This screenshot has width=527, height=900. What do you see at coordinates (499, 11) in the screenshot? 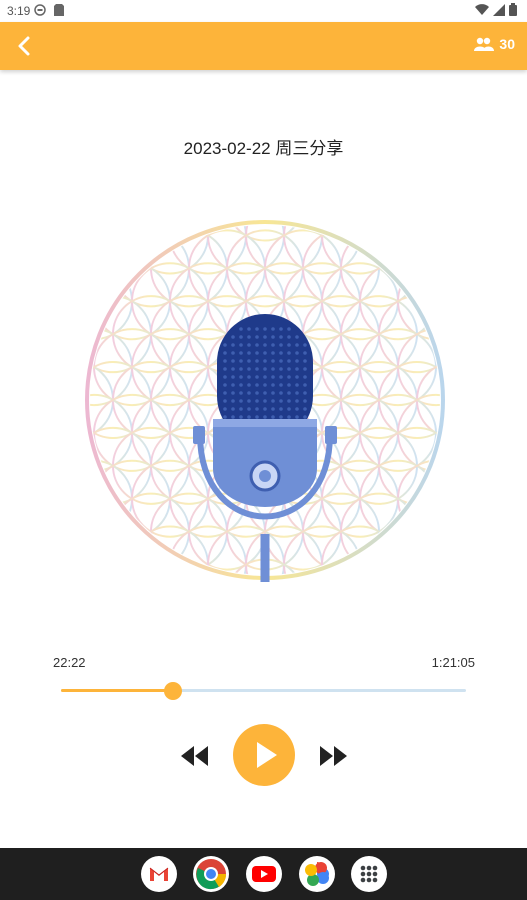
I see `signal-icon` at bounding box center [499, 11].